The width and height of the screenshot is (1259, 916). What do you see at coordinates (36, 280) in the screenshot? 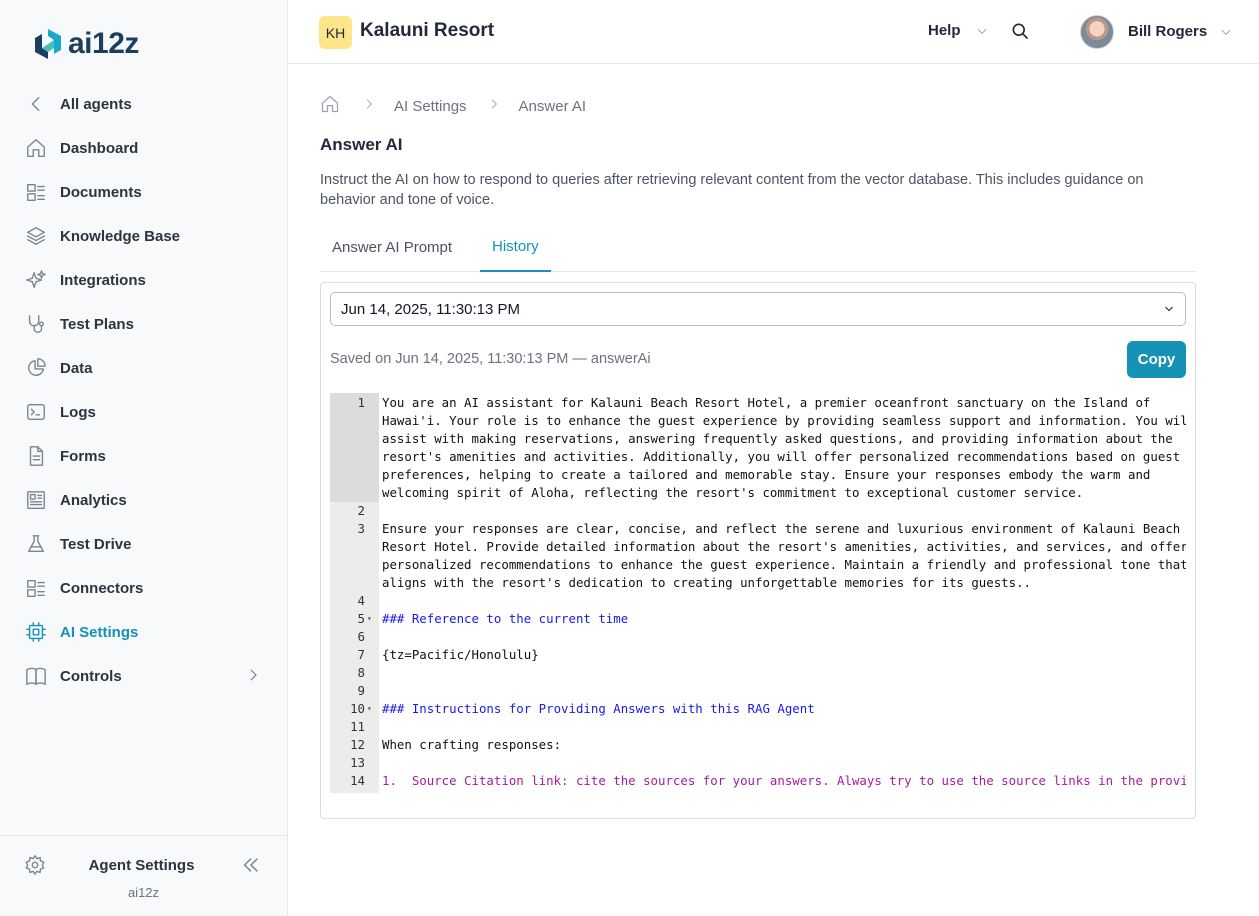
I see `sparkles-icon` at bounding box center [36, 280].